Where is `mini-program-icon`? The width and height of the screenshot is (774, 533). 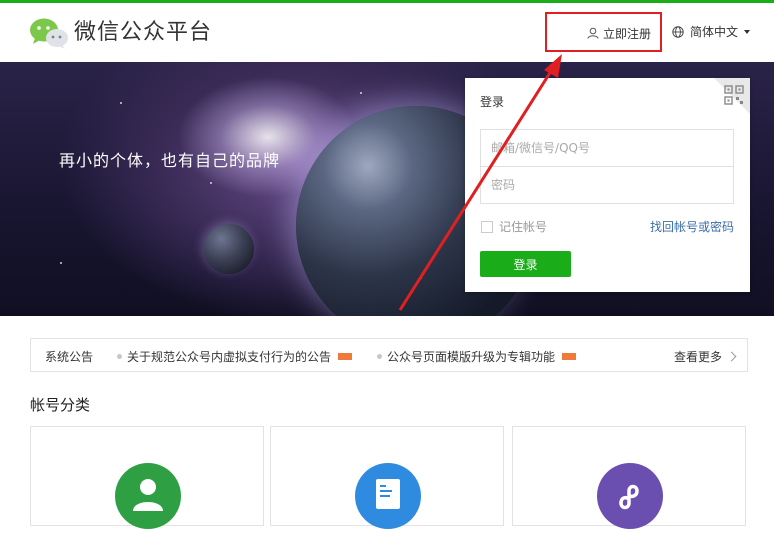 mini-program-icon is located at coordinates (630, 496).